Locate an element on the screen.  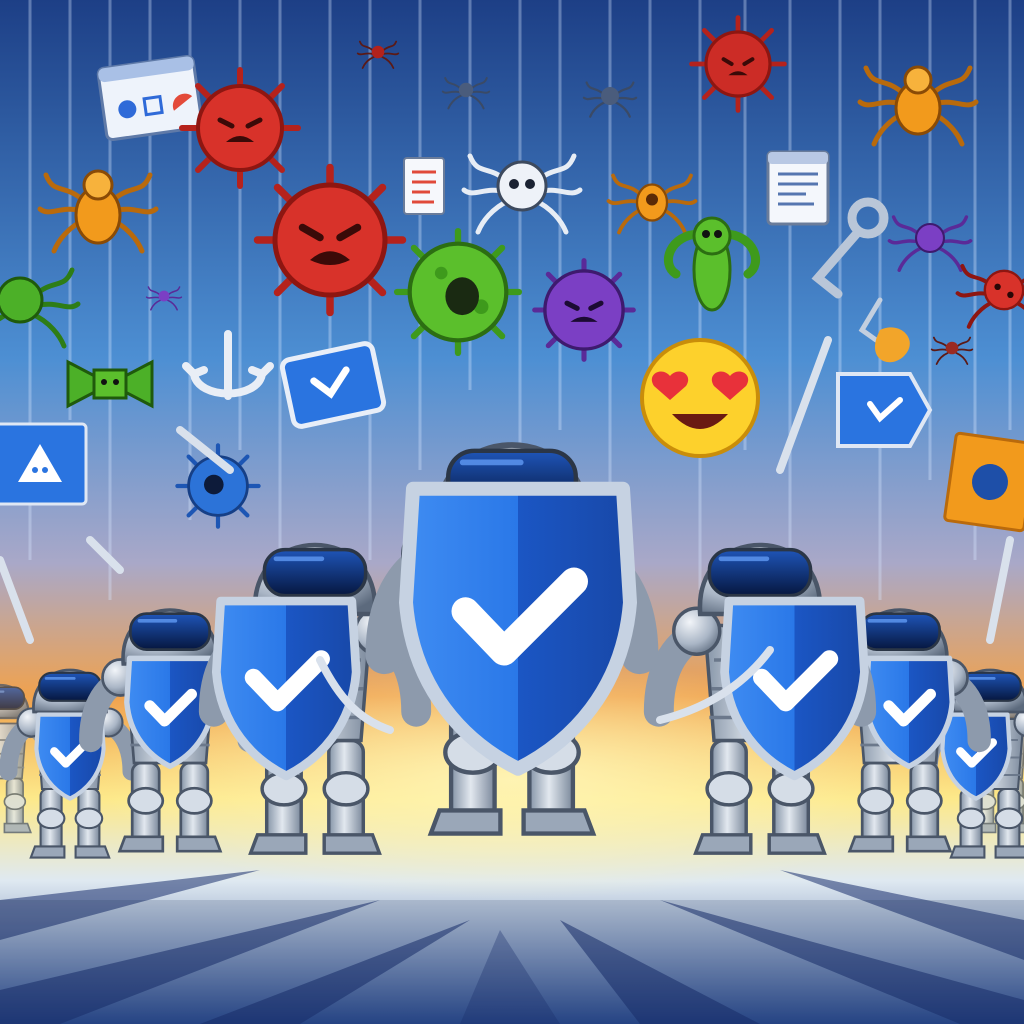
heart-eyes-emoji-icon is located at coordinates (700, 398).